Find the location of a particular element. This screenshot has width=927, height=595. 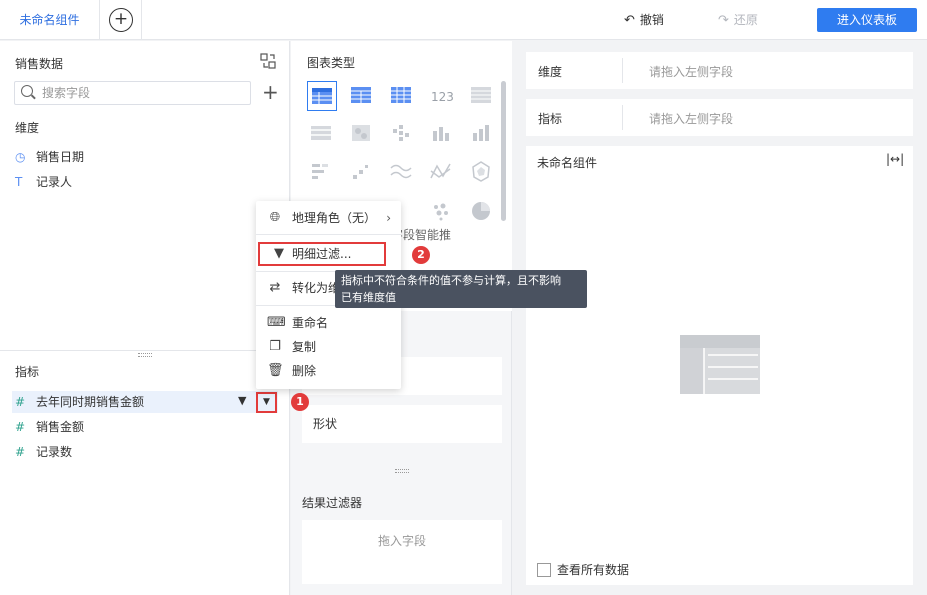

menu-item-copy: ❐ 复制 is located at coordinates (328, 347).